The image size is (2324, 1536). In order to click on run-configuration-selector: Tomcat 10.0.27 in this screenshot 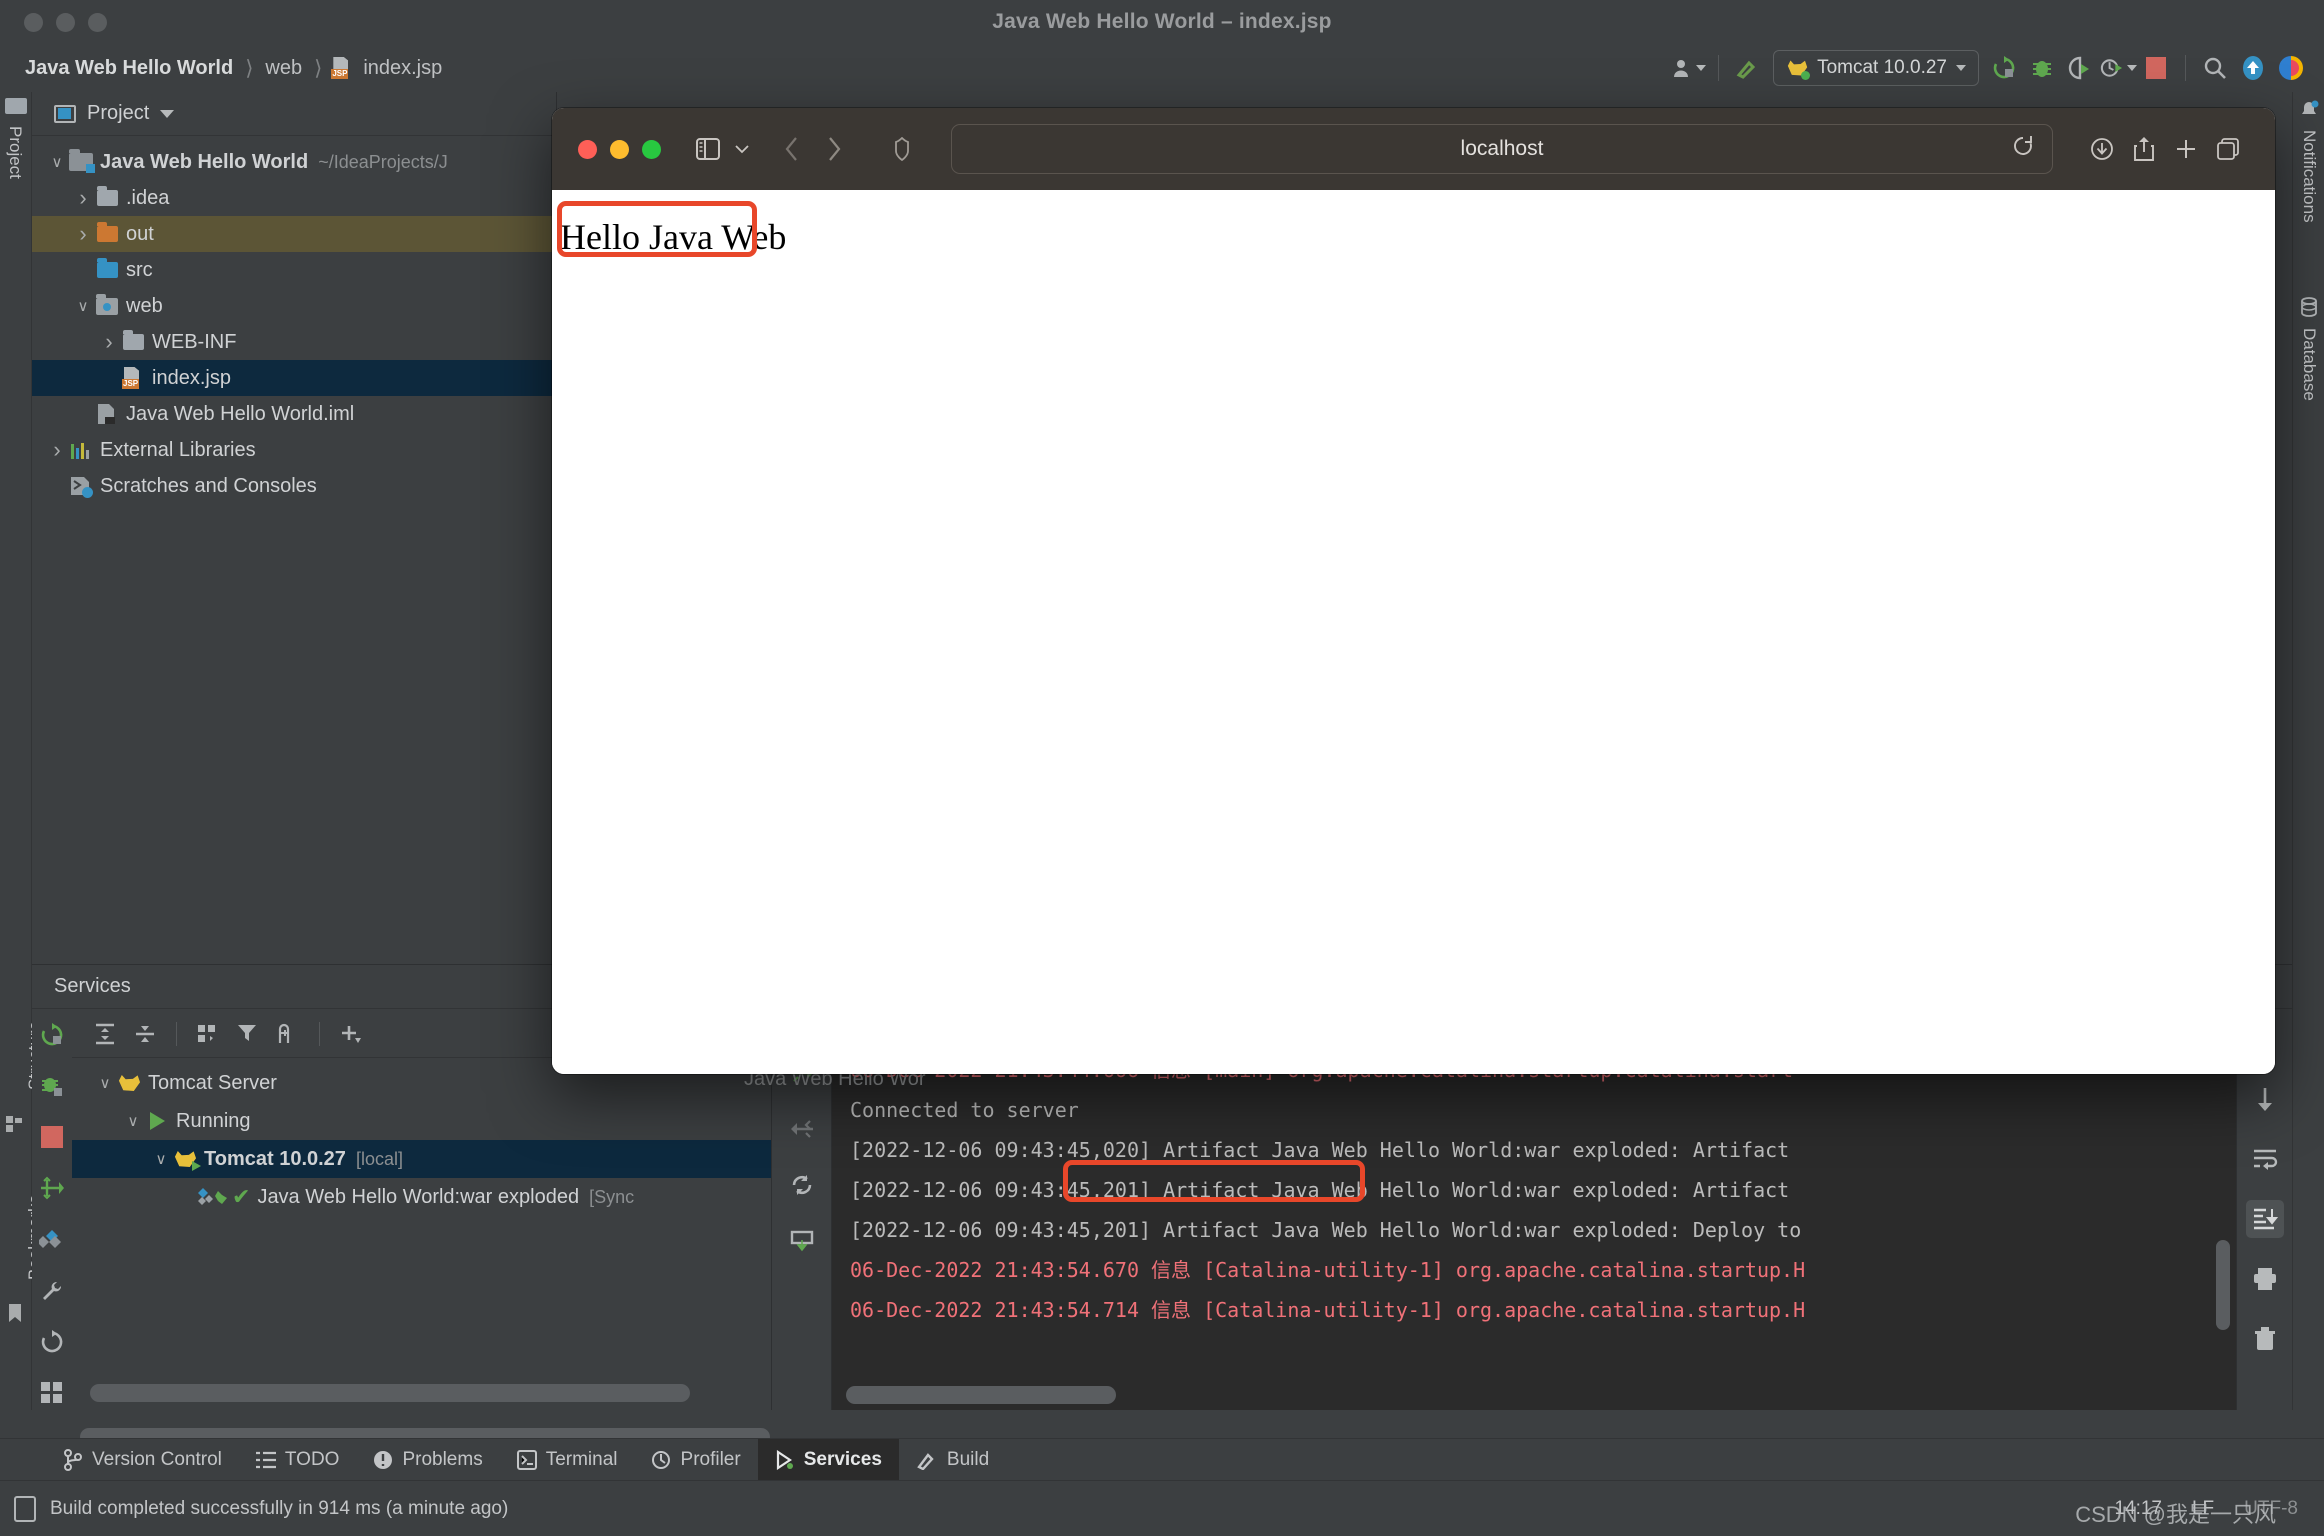, I will do `click(1876, 68)`.